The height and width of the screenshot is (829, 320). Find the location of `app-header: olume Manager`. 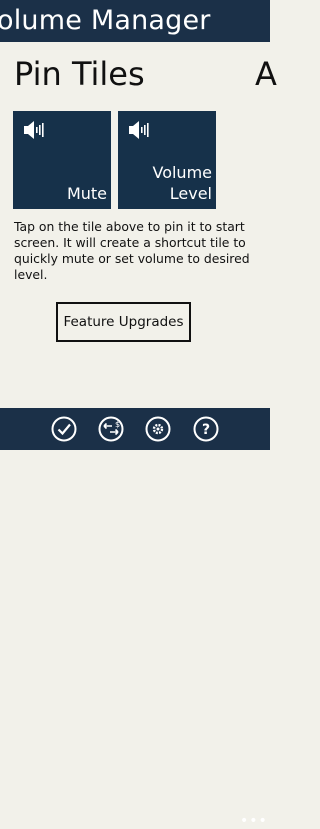

app-header: olume Manager is located at coordinates (135, 21).